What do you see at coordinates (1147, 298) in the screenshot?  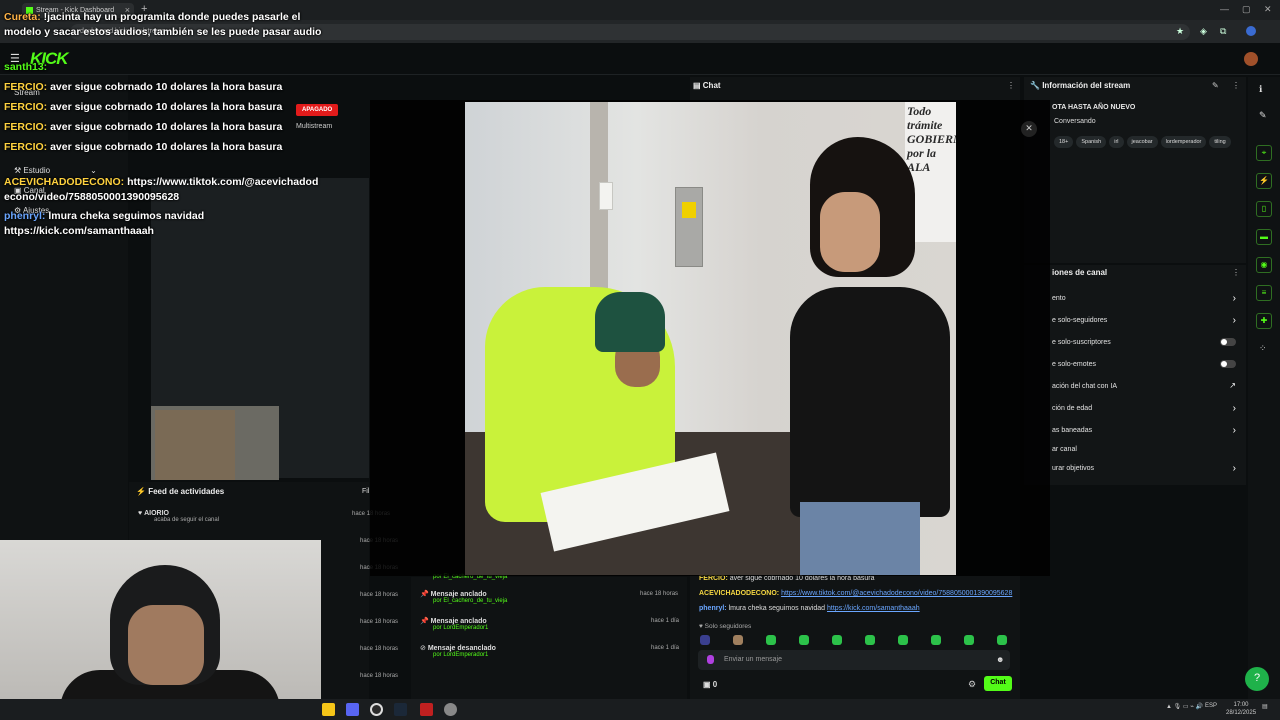 I see `setting-row: ento ›` at bounding box center [1147, 298].